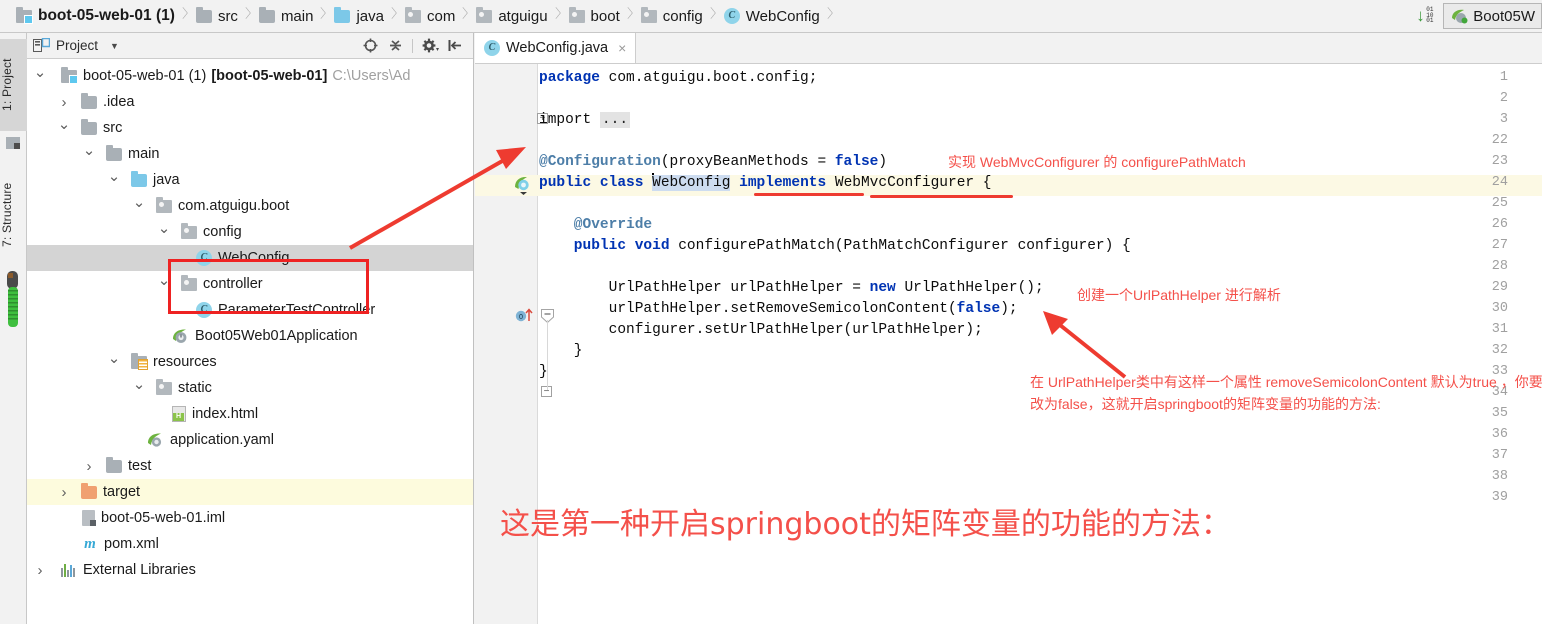 The image size is (1542, 624). Describe the element at coordinates (250, 362) in the screenshot. I see `tree-item-resources: resources` at that location.